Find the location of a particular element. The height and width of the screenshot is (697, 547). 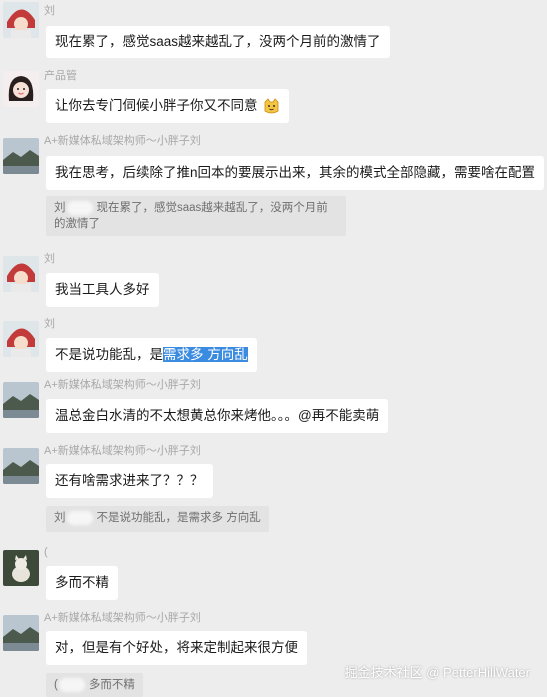

sender-name: ( is located at coordinates (46, 552).